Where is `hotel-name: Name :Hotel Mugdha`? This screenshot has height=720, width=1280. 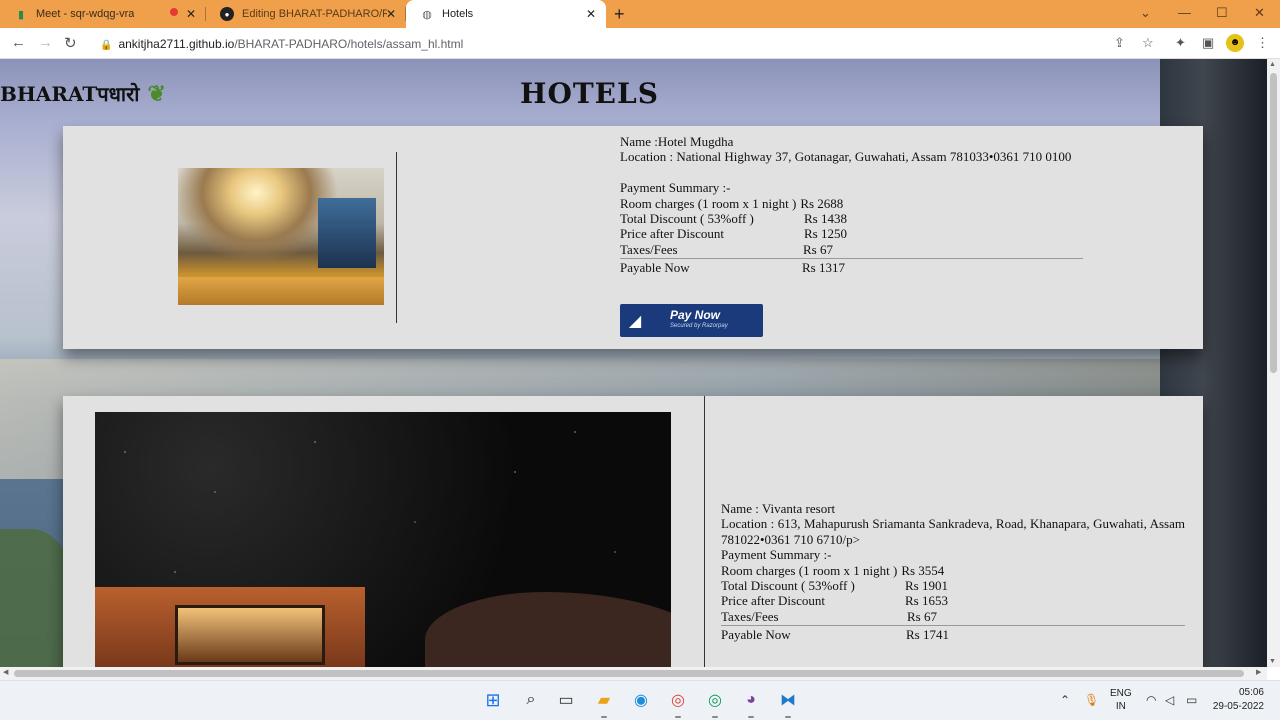
hotel-name: Name :Hotel Mugdha is located at coordinates (677, 141).